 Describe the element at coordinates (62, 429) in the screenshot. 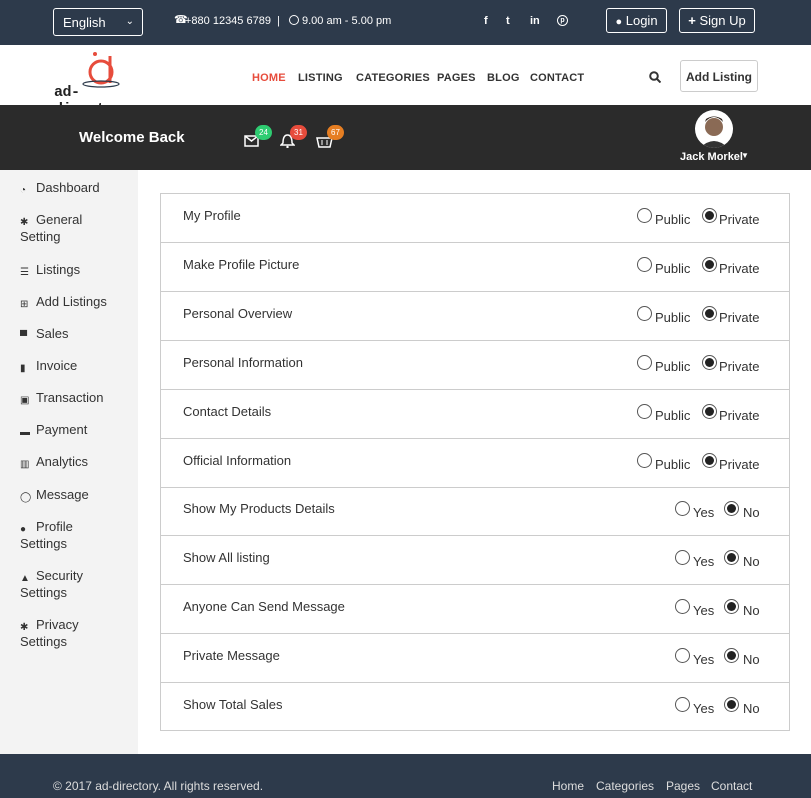

I see `sidebar-item-label: Payment` at that location.